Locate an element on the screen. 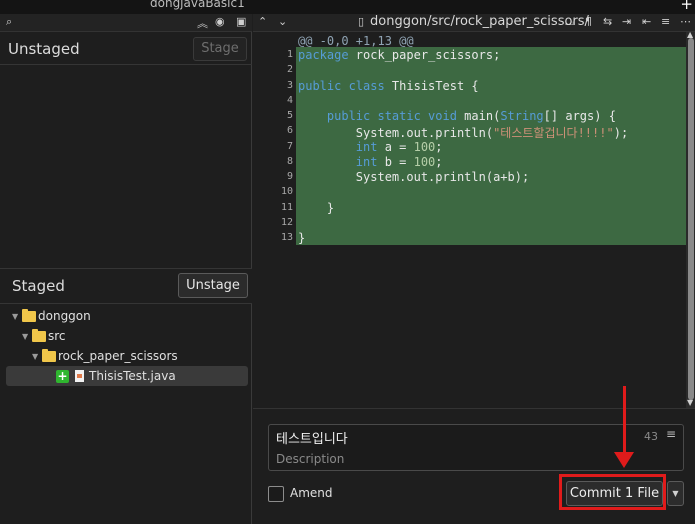  chevron-up-icon: ⌃ is located at coordinates (262, 21).